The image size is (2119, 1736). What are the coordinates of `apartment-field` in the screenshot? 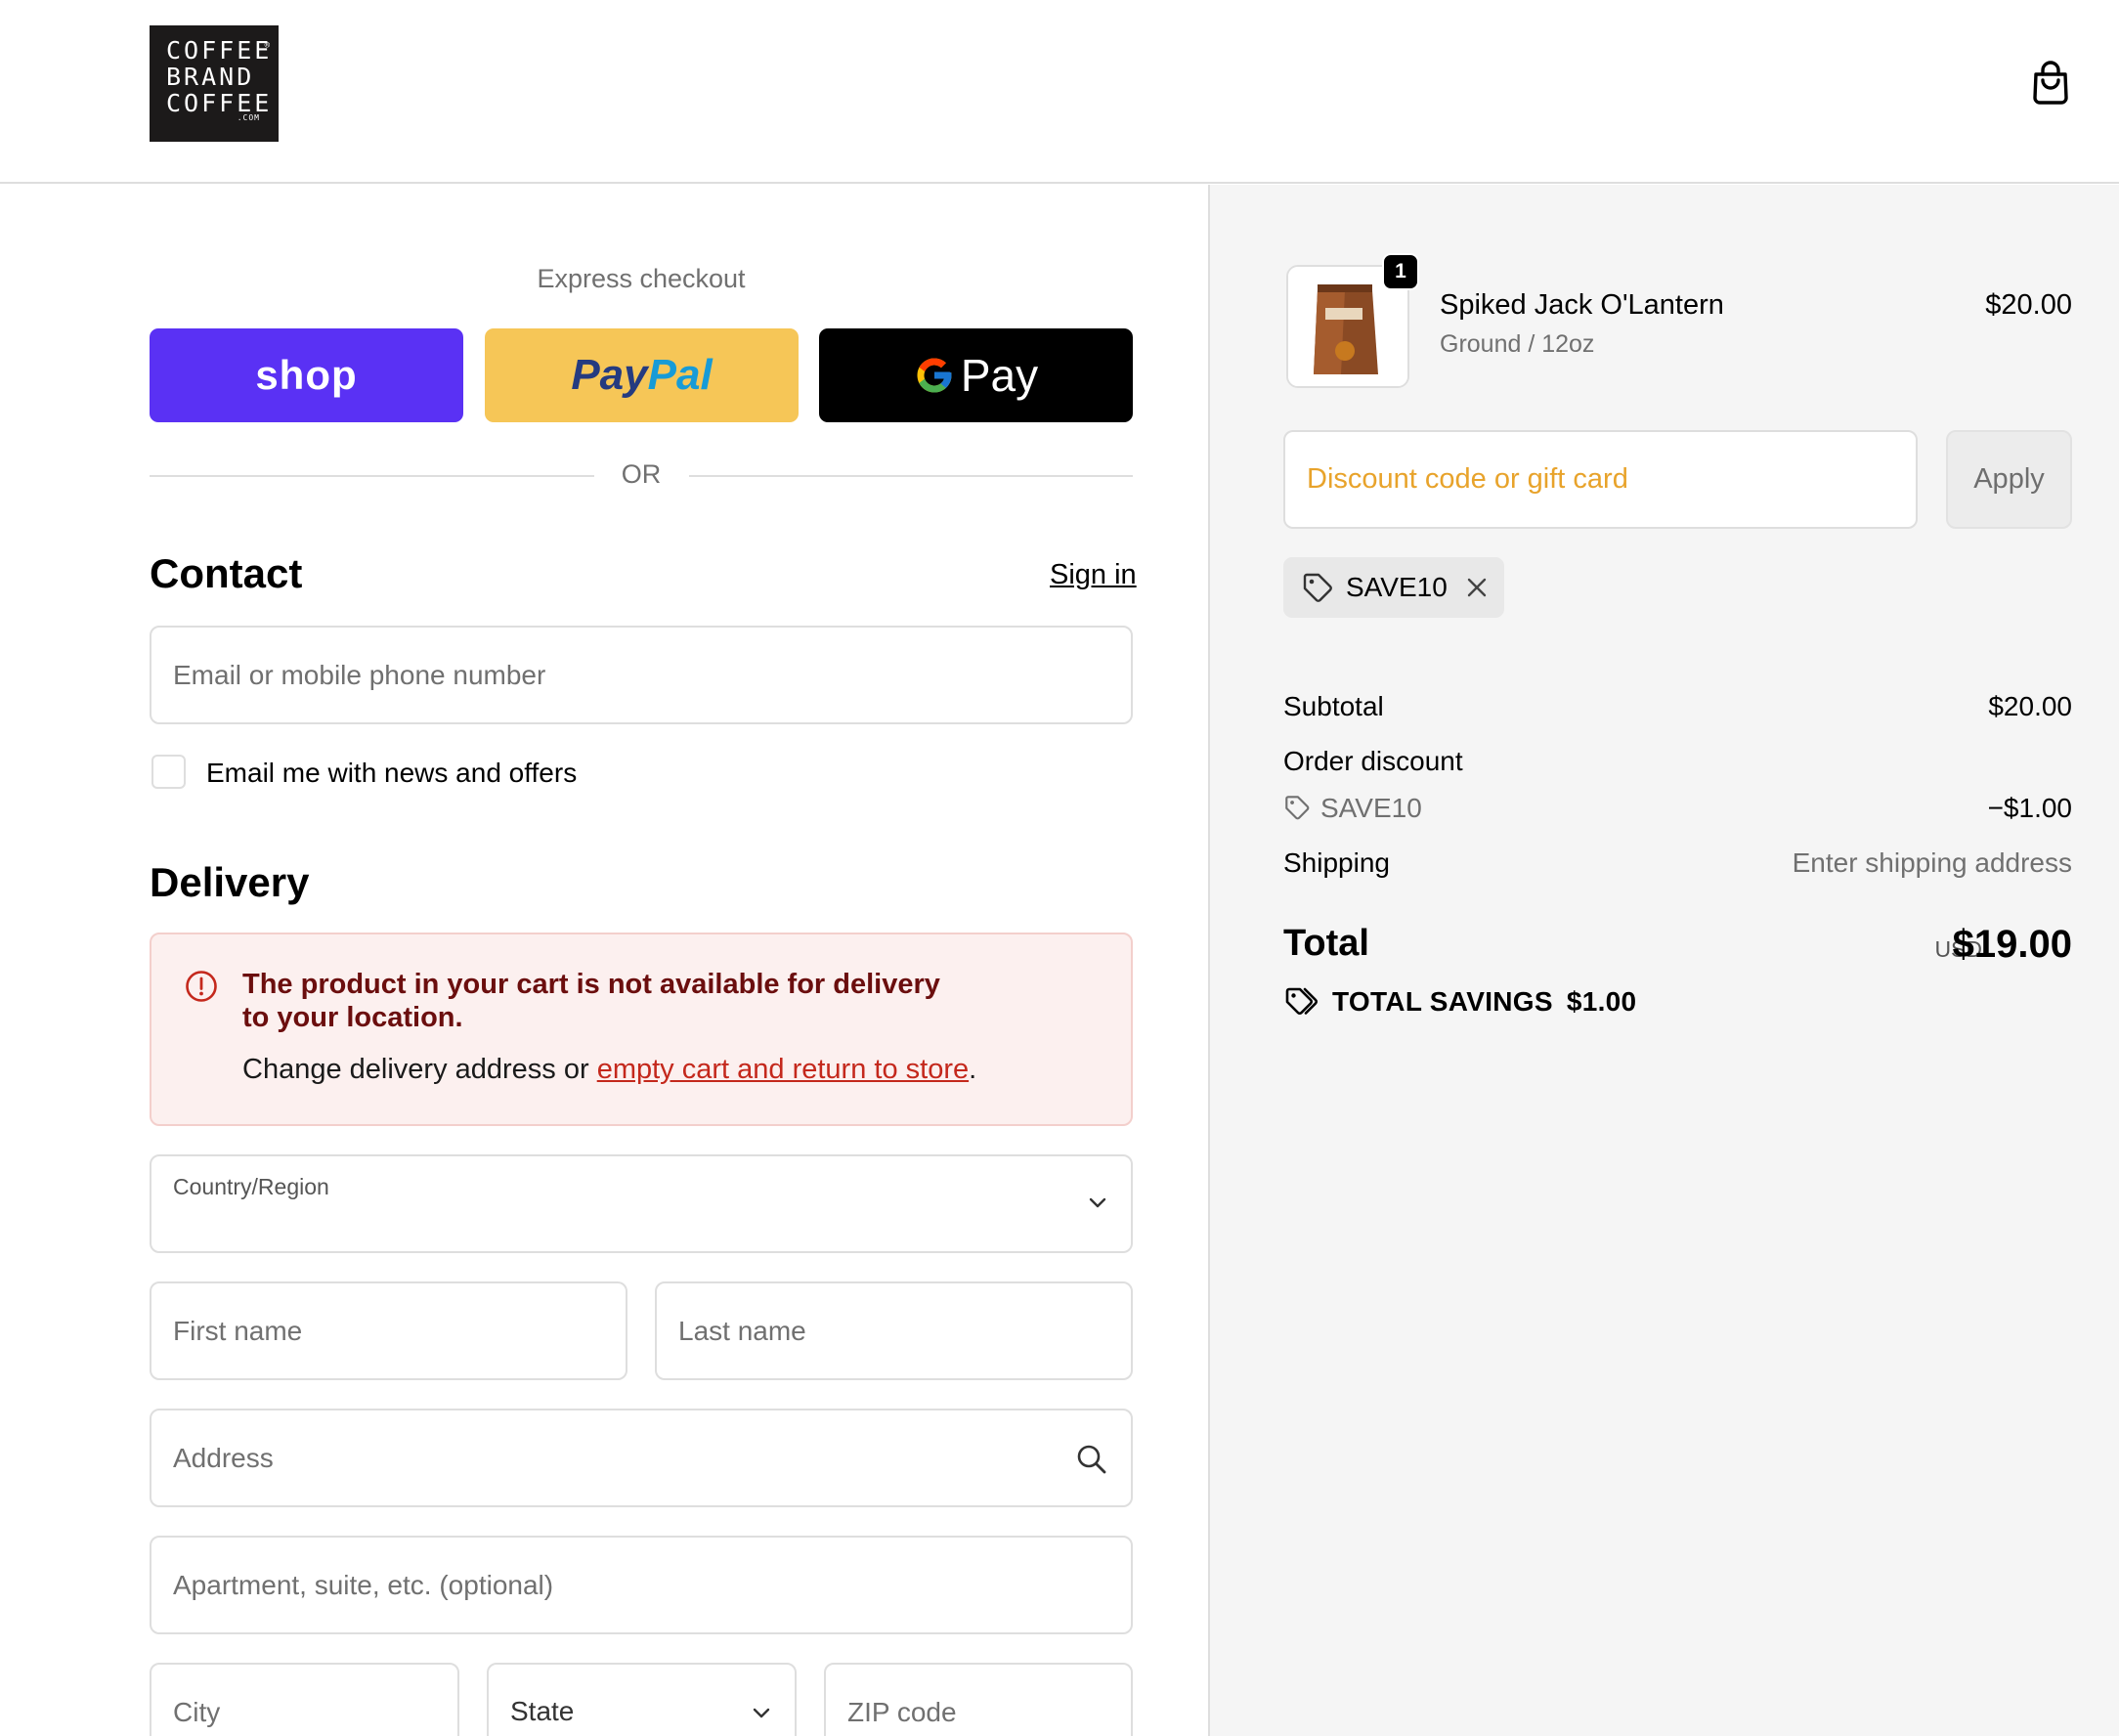 It's located at (641, 1585).